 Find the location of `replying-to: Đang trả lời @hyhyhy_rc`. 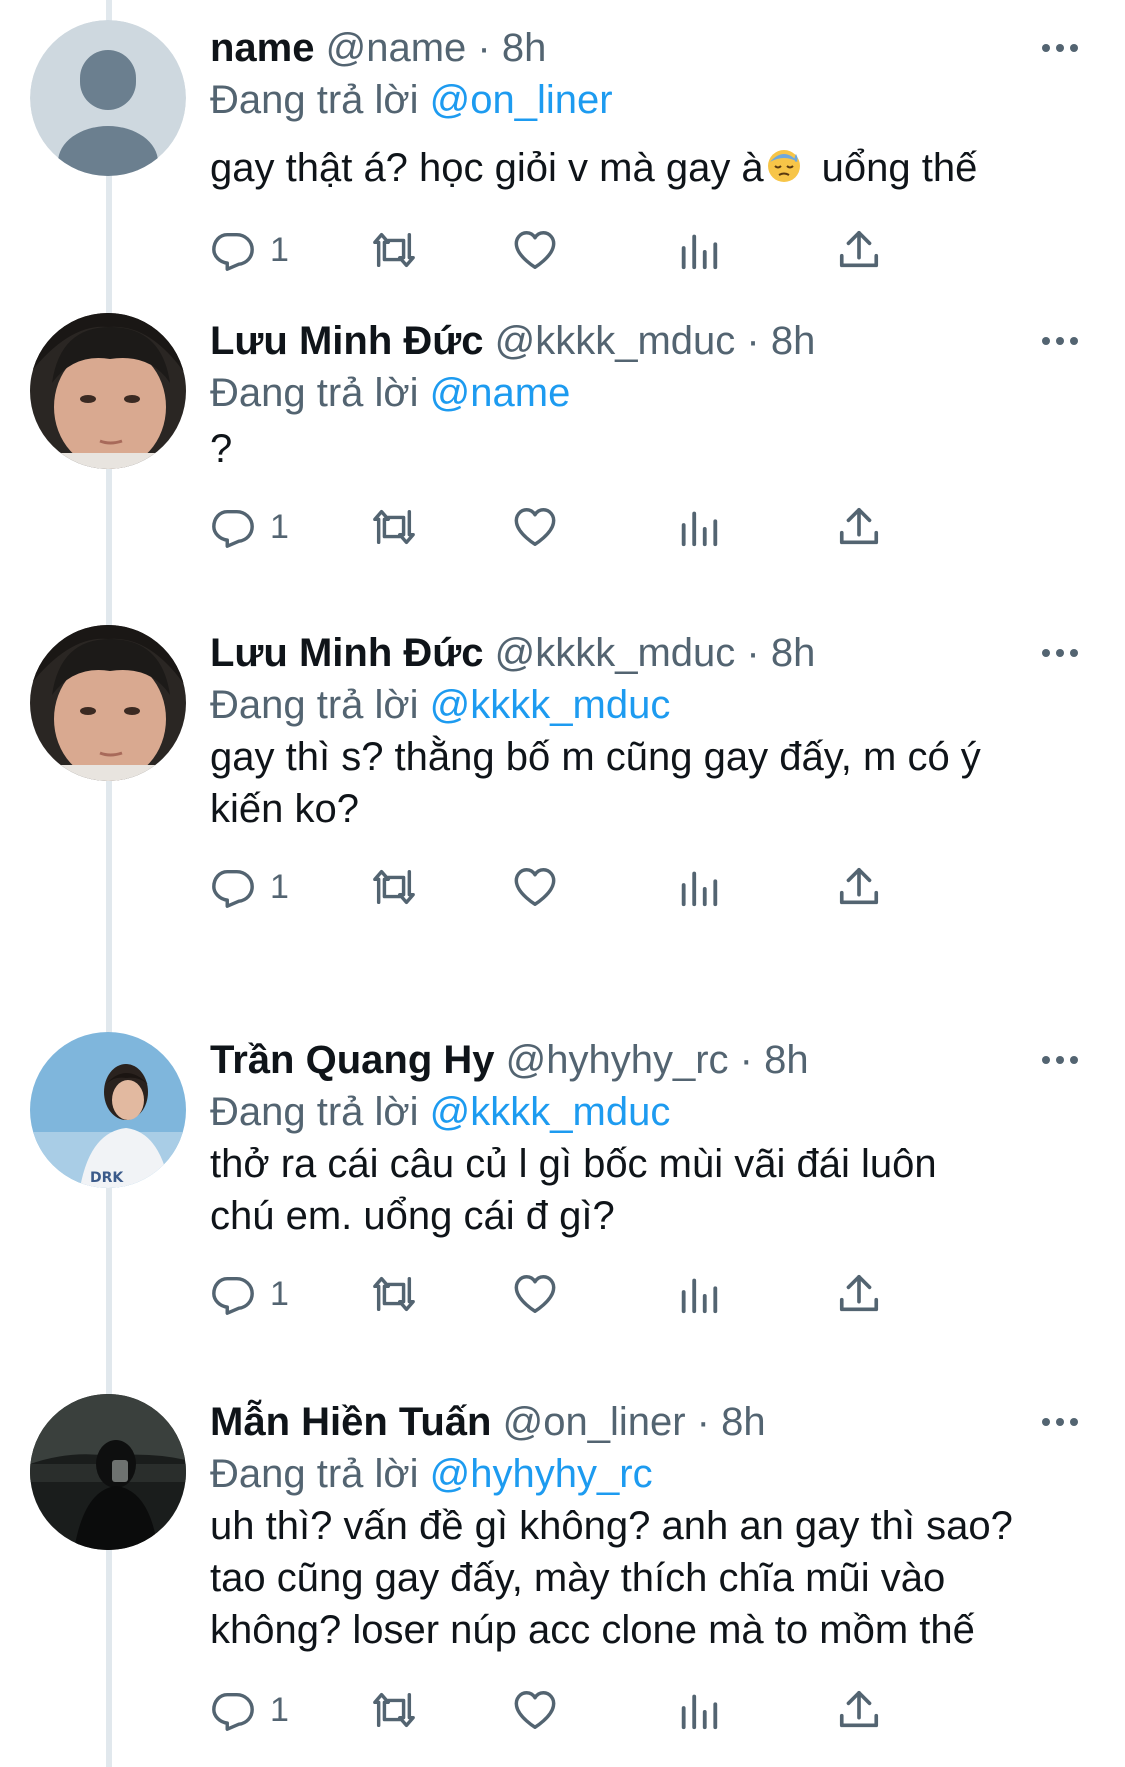

replying-to: Đang trả lời @hyhyhy_rc is located at coordinates (431, 1474).